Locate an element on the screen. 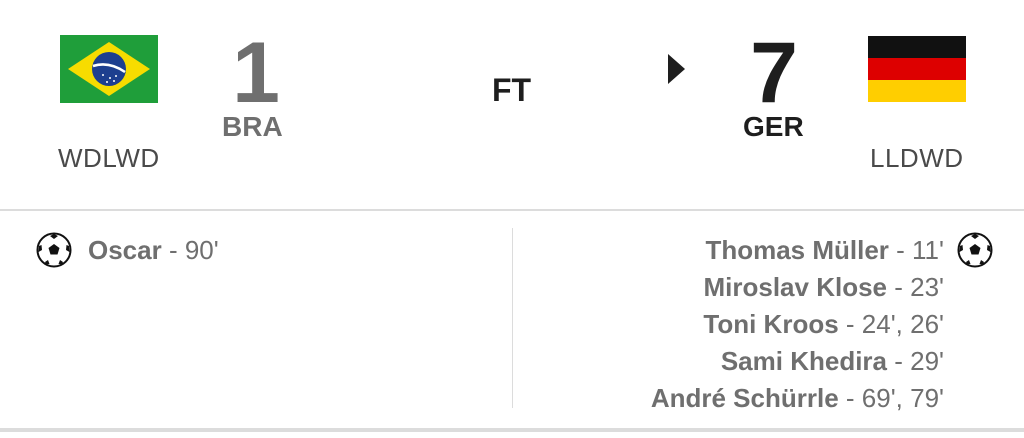 Image resolution: width=1024 pixels, height=438 pixels. scorer-name: Oscar is located at coordinates (125, 250).